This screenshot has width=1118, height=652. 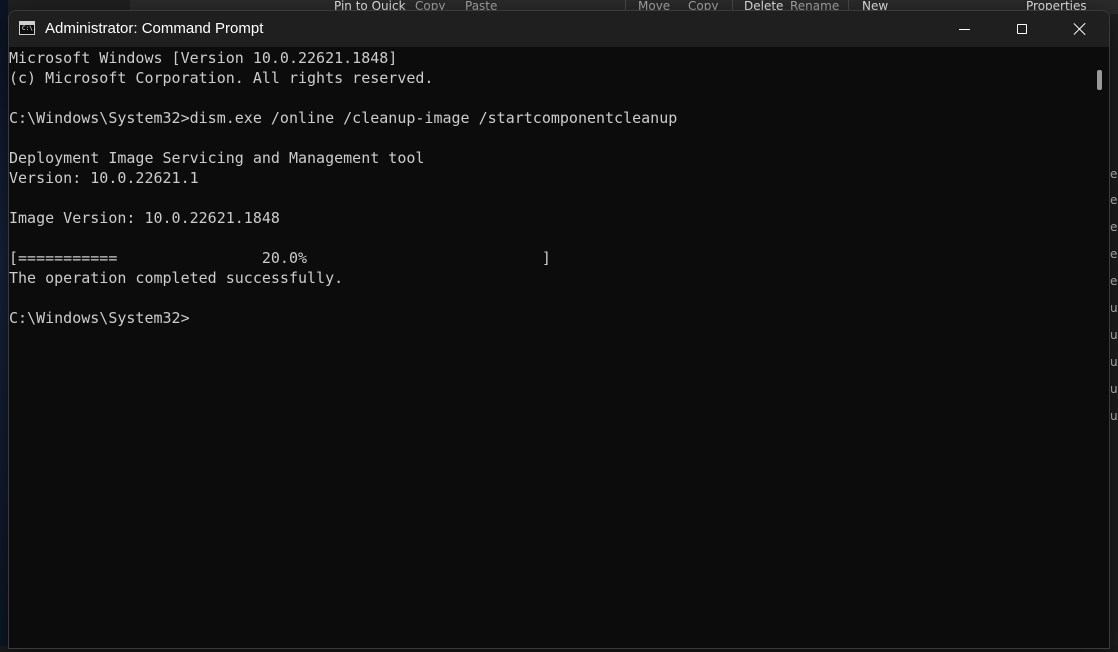 I want to click on vertical-scrollbar, so click(x=1100, y=348).